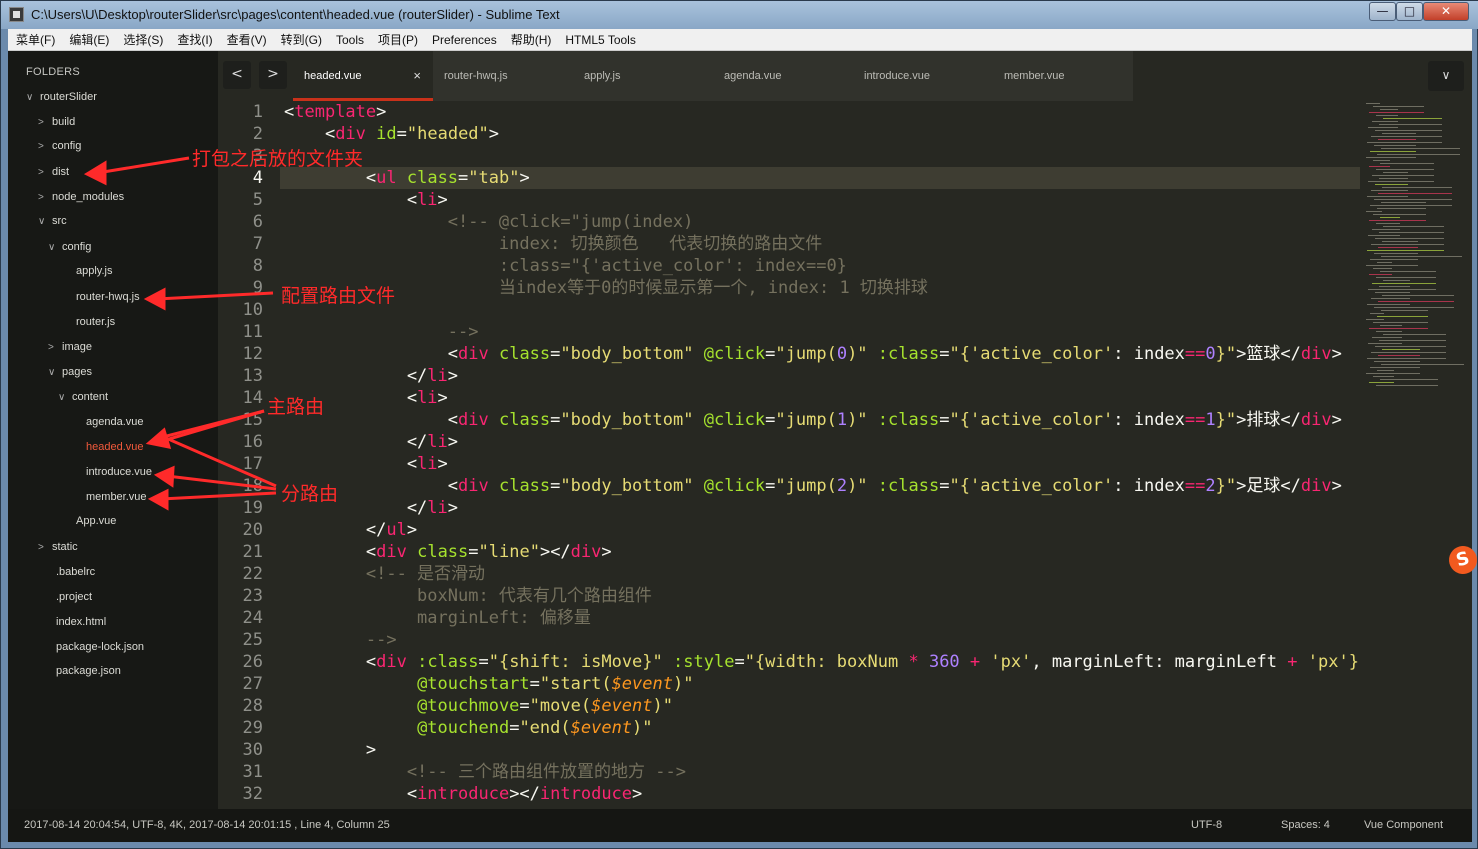 The width and height of the screenshot is (1478, 849). Describe the element at coordinates (1446, 76) in the screenshot. I see `tab-dropdown-button: ∨` at that location.